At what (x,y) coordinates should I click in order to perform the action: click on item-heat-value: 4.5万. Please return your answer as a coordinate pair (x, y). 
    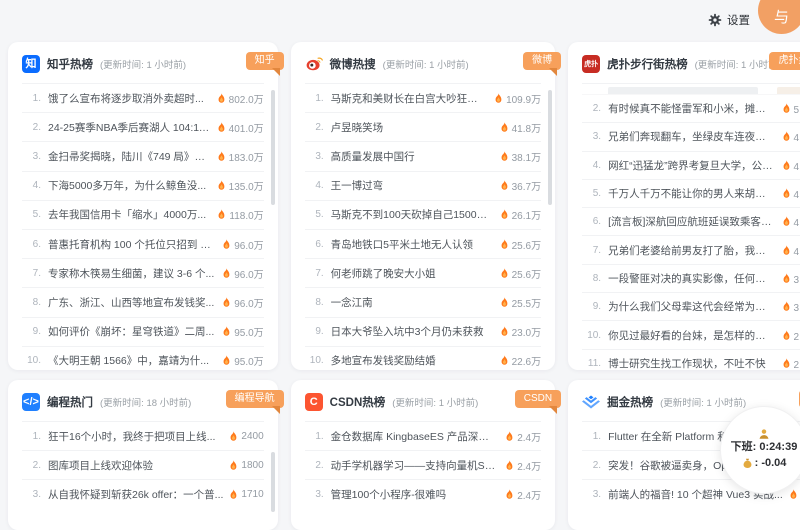
    Looking at the image, I should click on (796, 196).